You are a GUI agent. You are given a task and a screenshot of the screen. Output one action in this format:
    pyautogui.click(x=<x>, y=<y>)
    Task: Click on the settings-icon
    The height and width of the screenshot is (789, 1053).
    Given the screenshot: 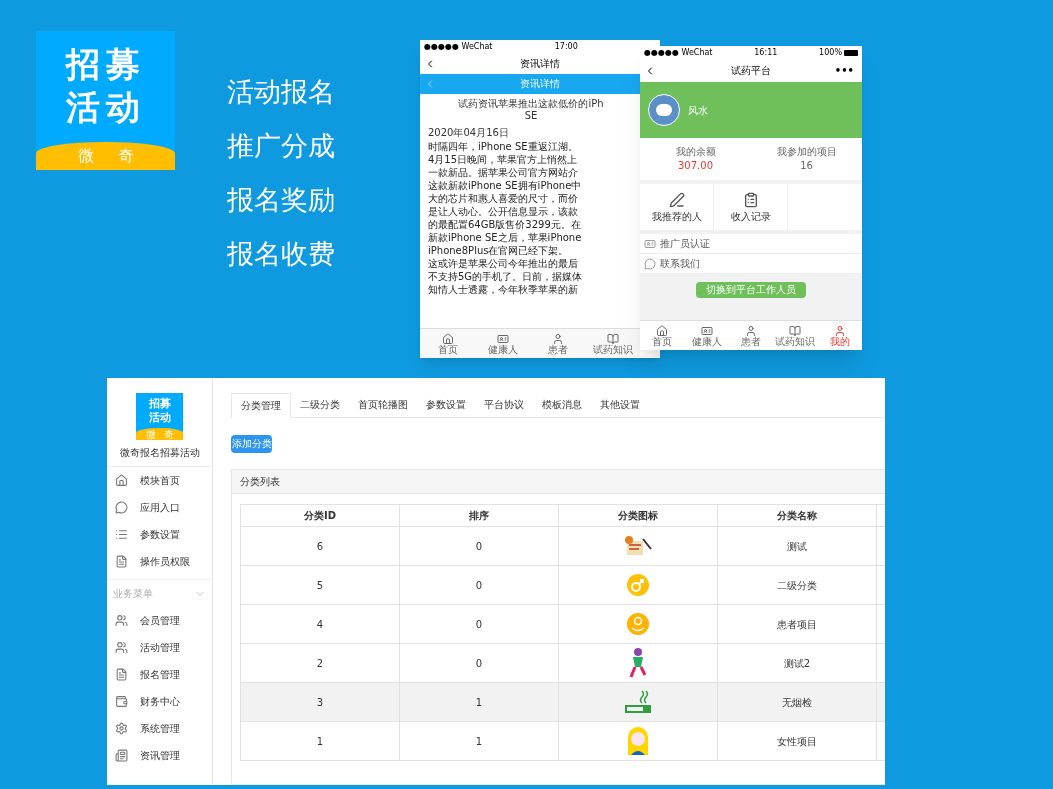 What is the action you would take?
    pyautogui.click(x=121, y=728)
    